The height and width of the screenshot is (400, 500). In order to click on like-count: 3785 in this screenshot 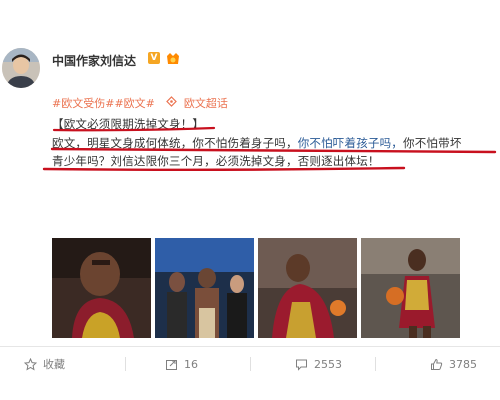, I will do `click(463, 364)`.